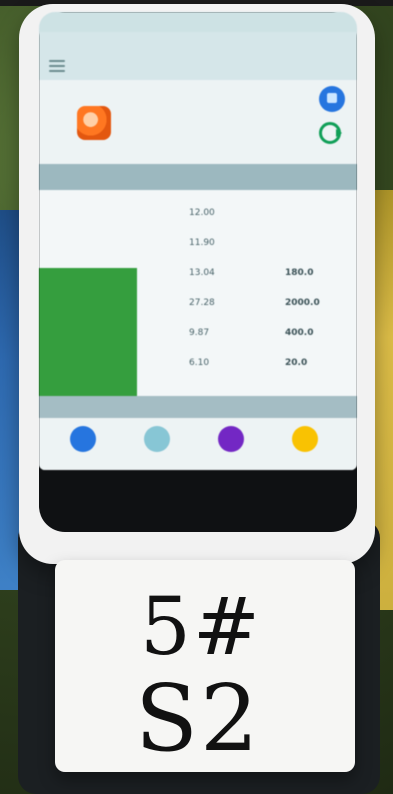 The image size is (393, 794). Describe the element at coordinates (157, 439) in the screenshot. I see `landscape-icon` at that location.